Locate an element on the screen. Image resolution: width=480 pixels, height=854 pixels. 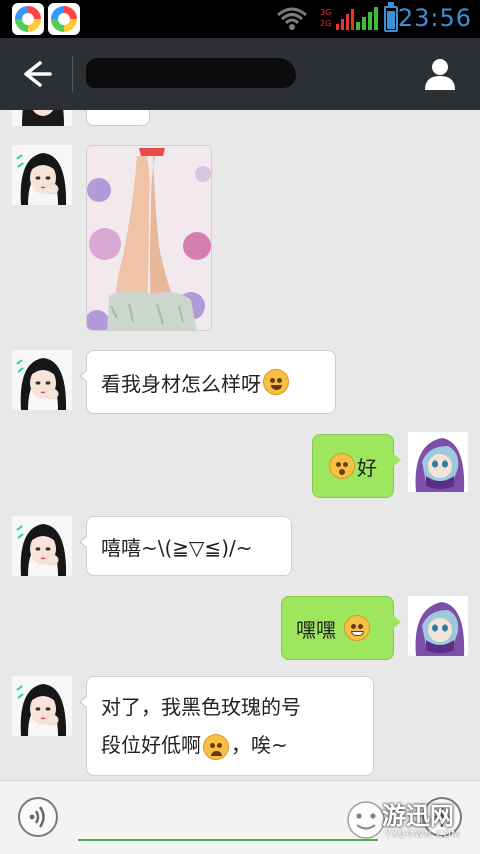
message-bubble: 嘻嘻~\(≧▽≦)/~ is located at coordinates (185, 546).